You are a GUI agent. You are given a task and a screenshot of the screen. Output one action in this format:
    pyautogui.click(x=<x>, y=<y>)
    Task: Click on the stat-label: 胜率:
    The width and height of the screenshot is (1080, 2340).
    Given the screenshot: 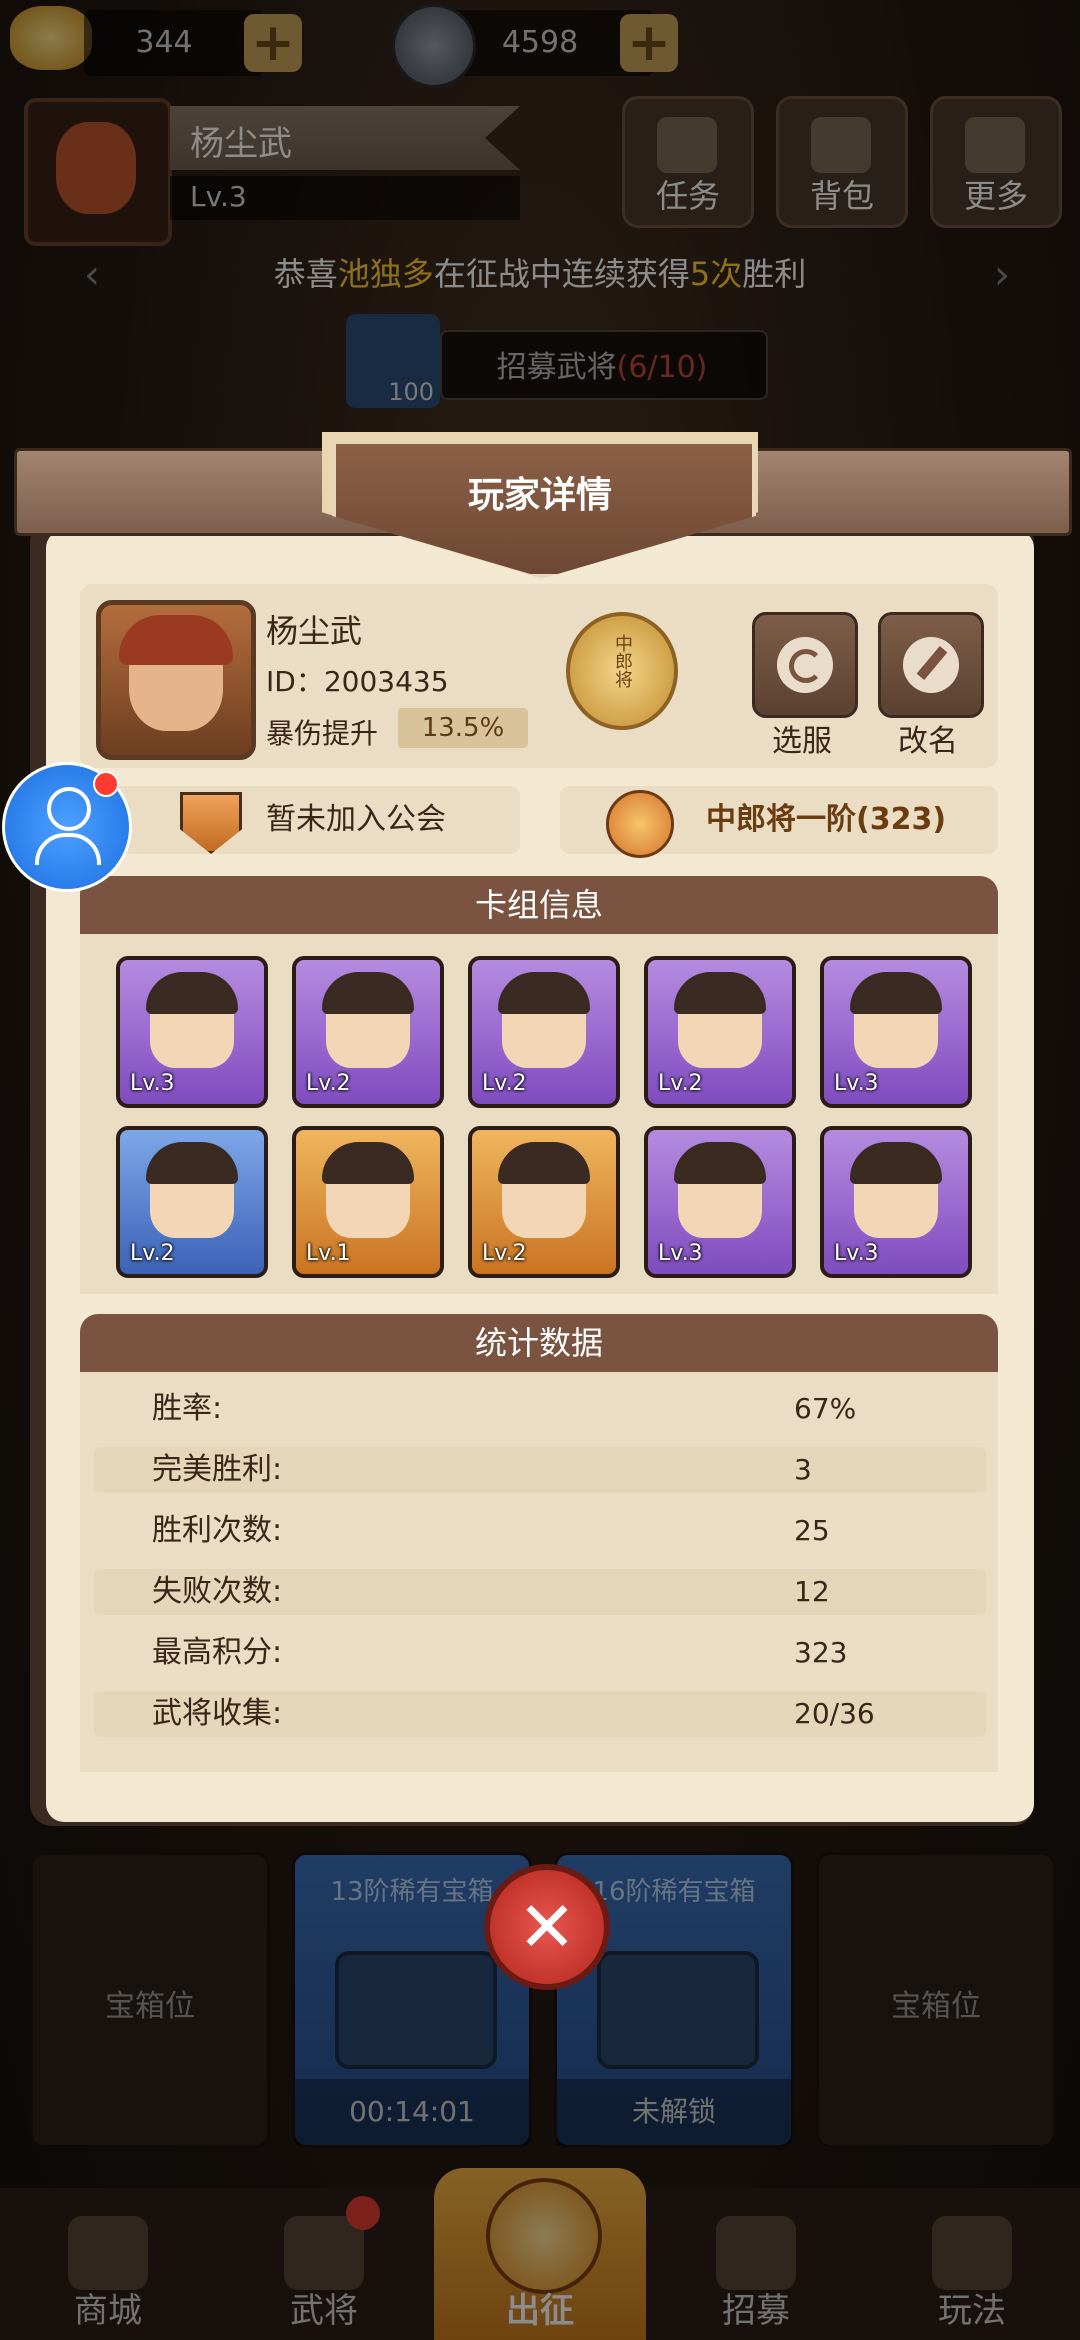 What is the action you would take?
    pyautogui.click(x=187, y=1408)
    